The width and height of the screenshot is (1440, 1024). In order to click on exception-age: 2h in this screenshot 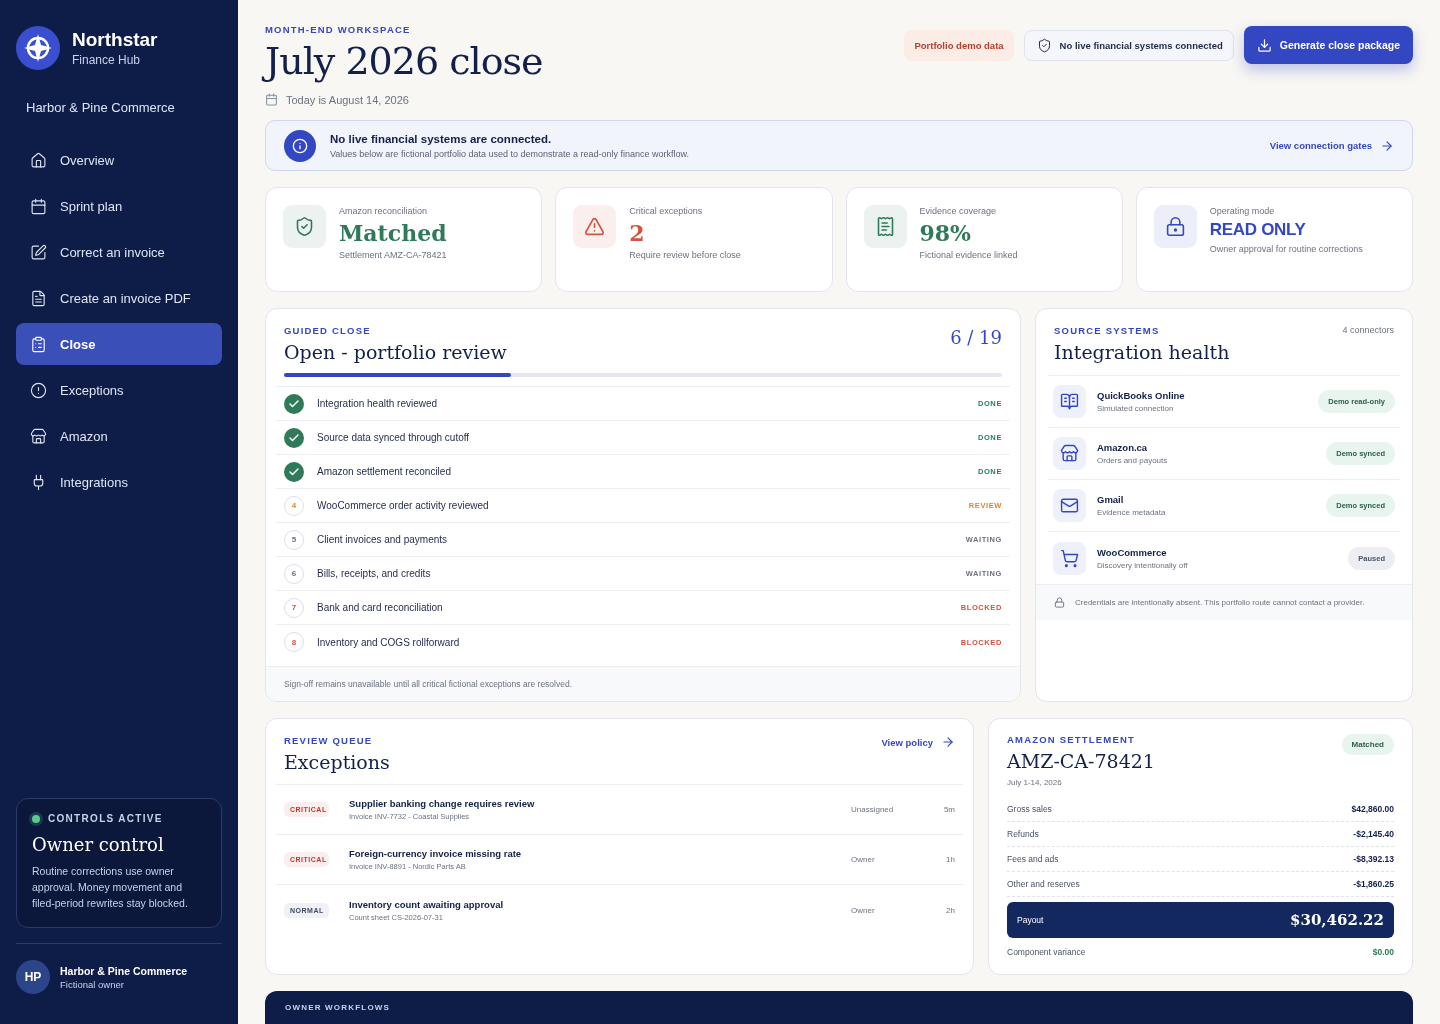, I will do `click(950, 910)`.